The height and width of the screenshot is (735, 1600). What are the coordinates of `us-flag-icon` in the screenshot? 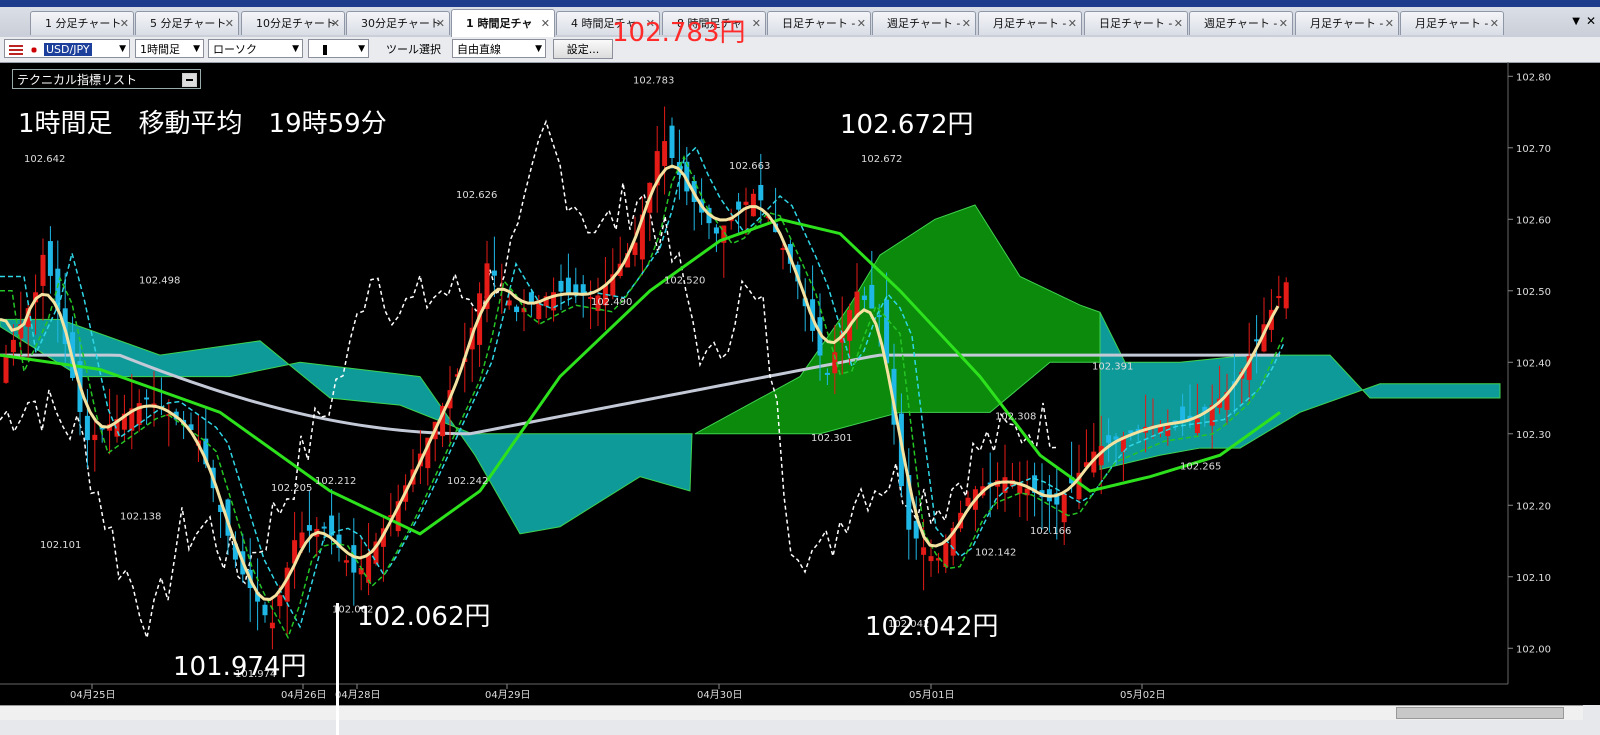 It's located at (16, 50).